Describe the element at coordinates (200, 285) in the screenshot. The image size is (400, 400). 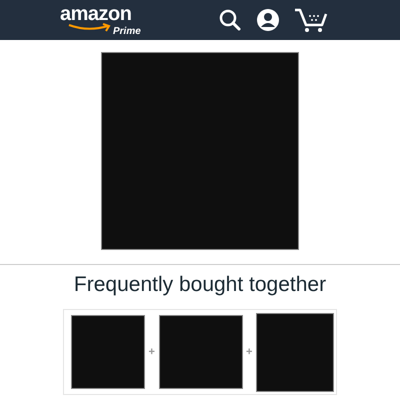
I see `section-title: Frequently bought together` at that location.